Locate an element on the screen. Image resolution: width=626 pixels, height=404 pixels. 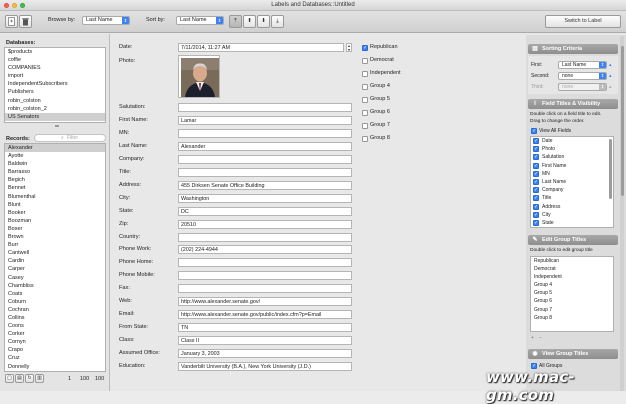
field-input: http://www.alexander.senate.gov/ is located at coordinates (265, 302).